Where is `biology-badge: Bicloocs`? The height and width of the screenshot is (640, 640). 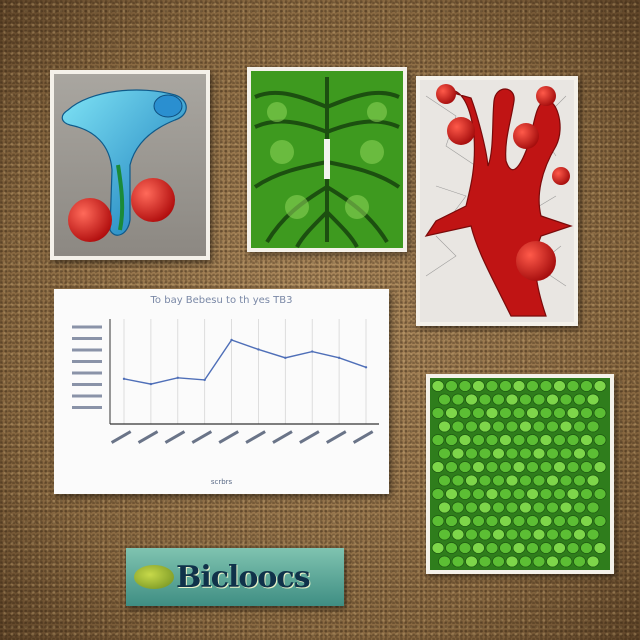 biology-badge: Bicloocs is located at coordinates (235, 577).